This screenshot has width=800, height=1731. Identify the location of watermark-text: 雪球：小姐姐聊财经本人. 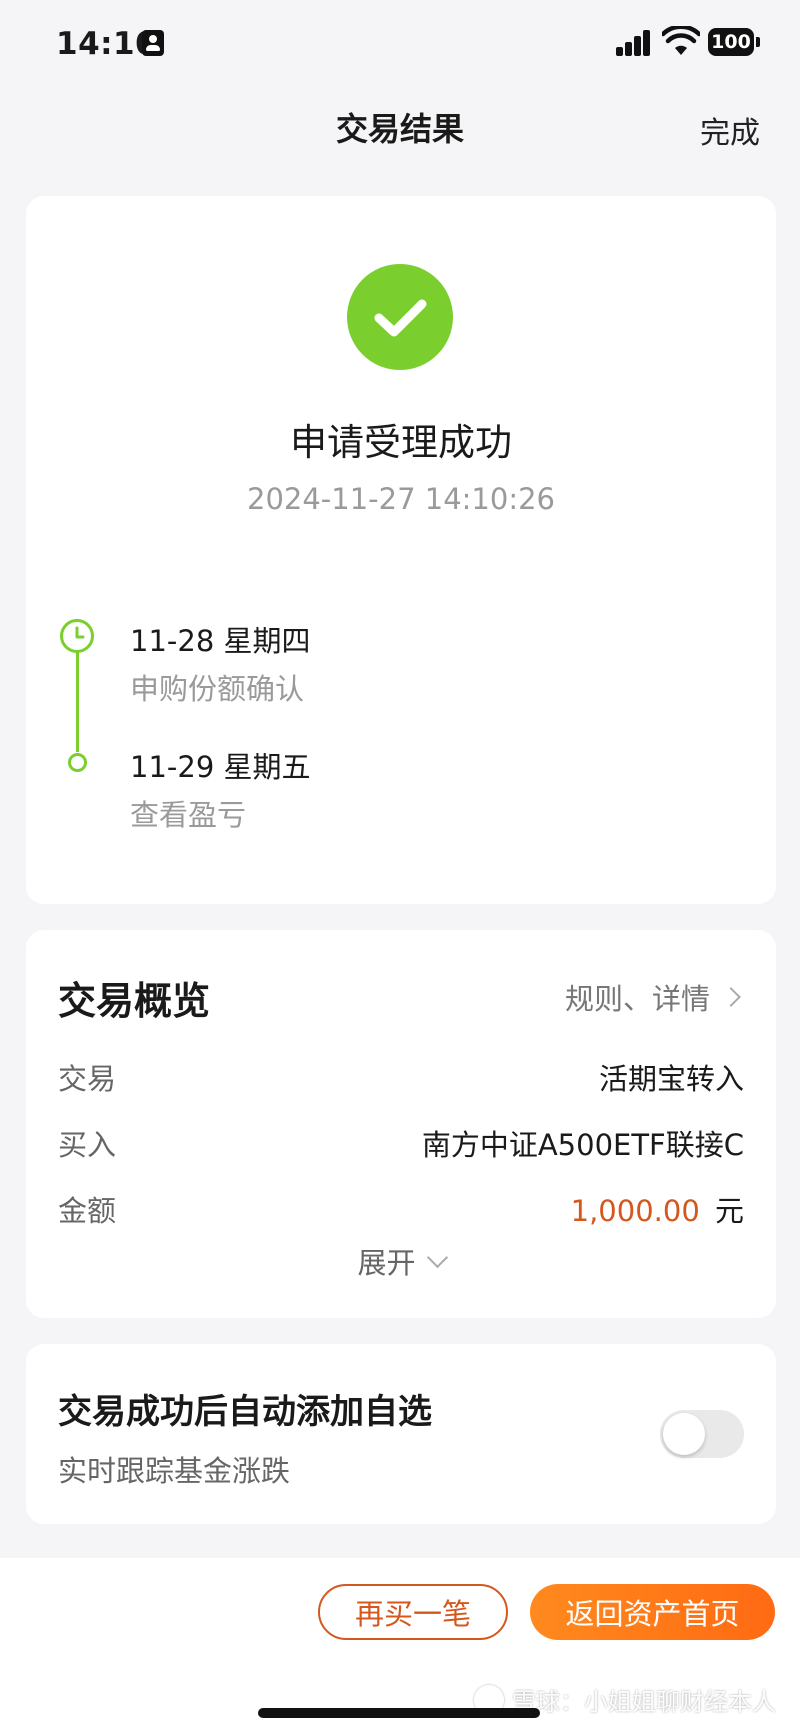
(644, 1702).